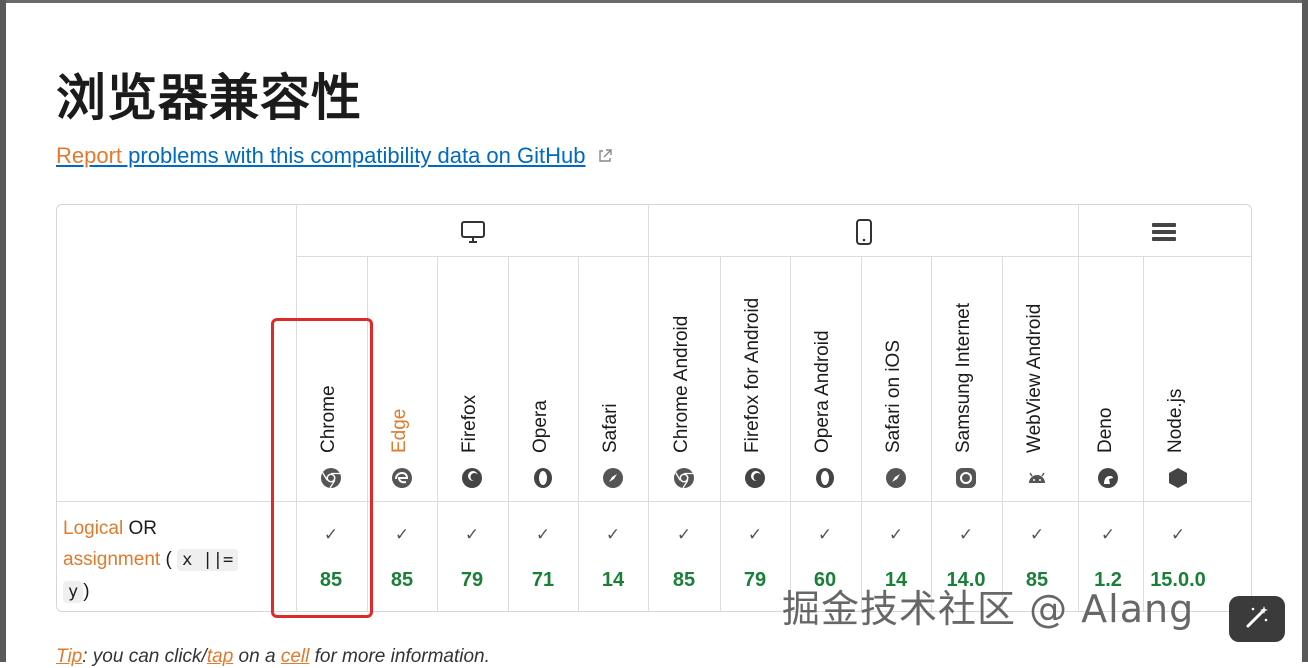  Describe the element at coordinates (93, 528) in the screenshot. I see `feature-link-logical: Logical` at that location.